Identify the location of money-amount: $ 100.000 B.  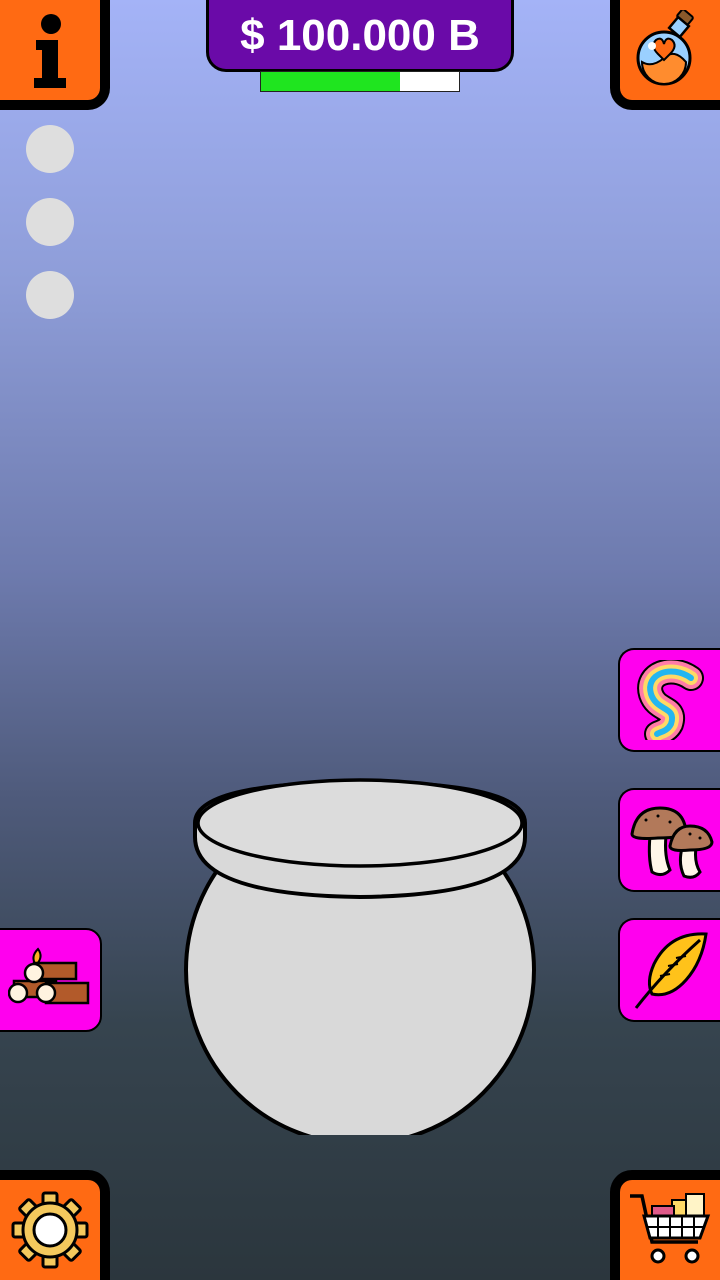
(360, 35).